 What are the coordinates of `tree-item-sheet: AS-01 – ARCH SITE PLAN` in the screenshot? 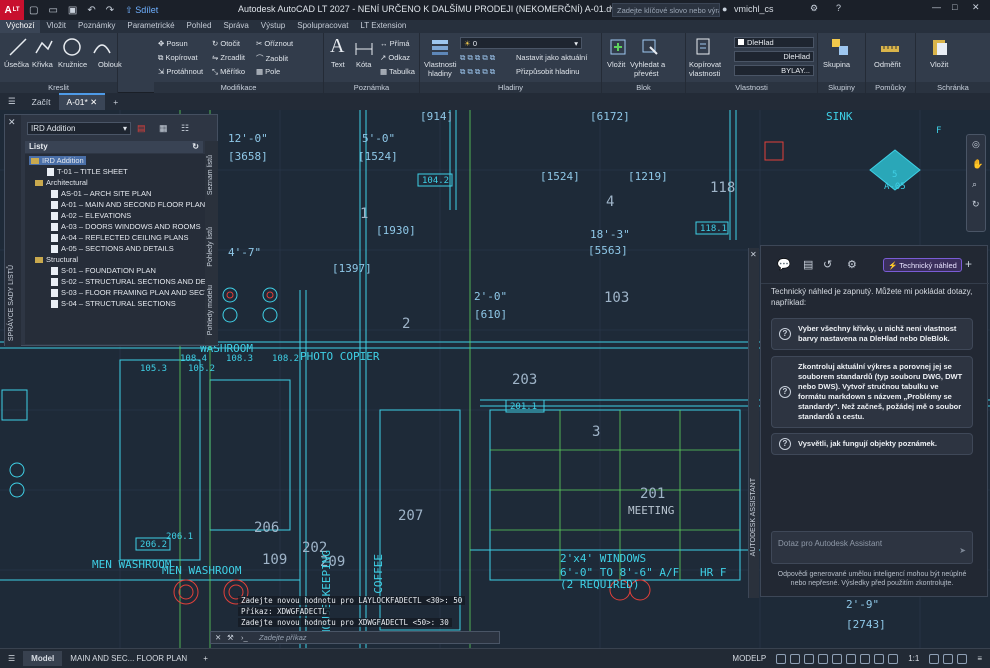 It's located at (101, 194).